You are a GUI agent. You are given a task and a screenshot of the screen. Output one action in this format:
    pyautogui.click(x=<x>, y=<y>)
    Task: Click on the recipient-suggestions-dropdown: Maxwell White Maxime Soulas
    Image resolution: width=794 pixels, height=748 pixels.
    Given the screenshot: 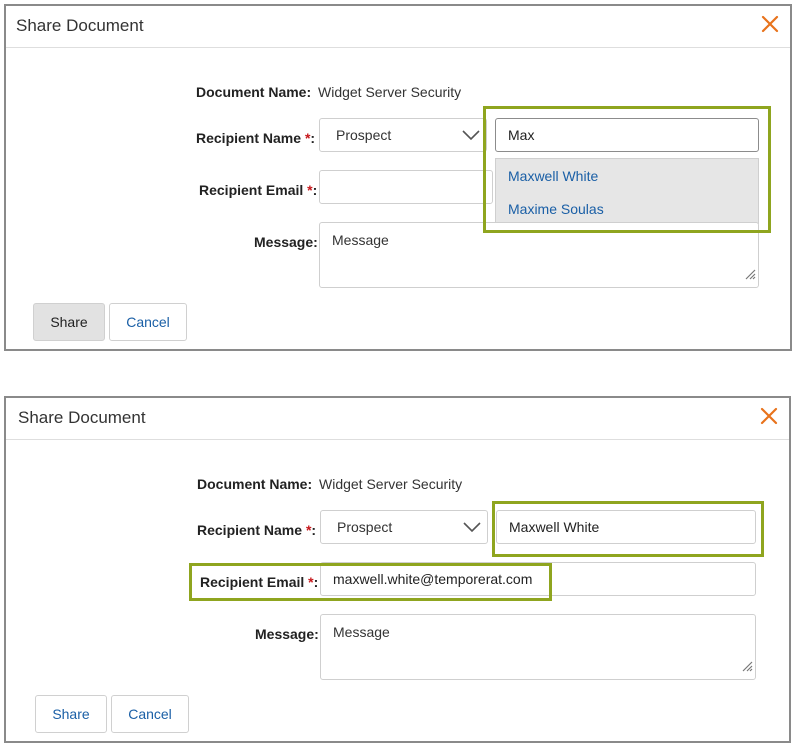 What is the action you would take?
    pyautogui.click(x=627, y=191)
    